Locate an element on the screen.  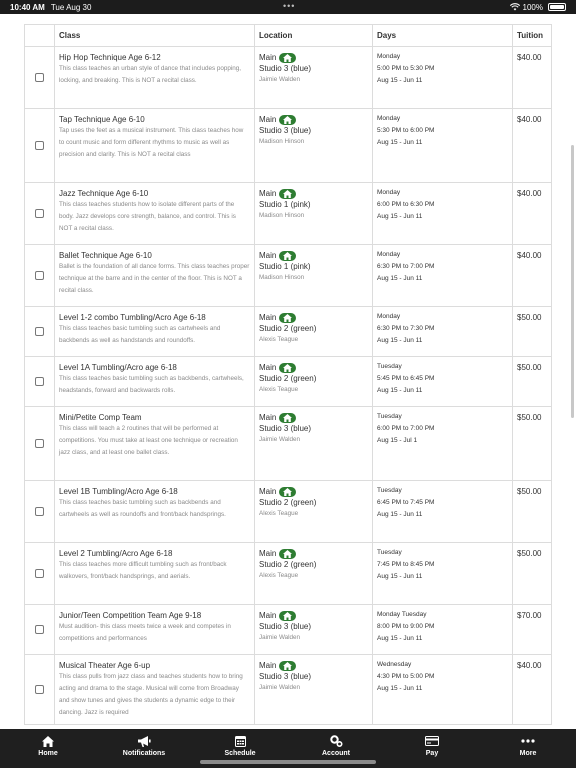
home-indicator is located at coordinates (288, 762).